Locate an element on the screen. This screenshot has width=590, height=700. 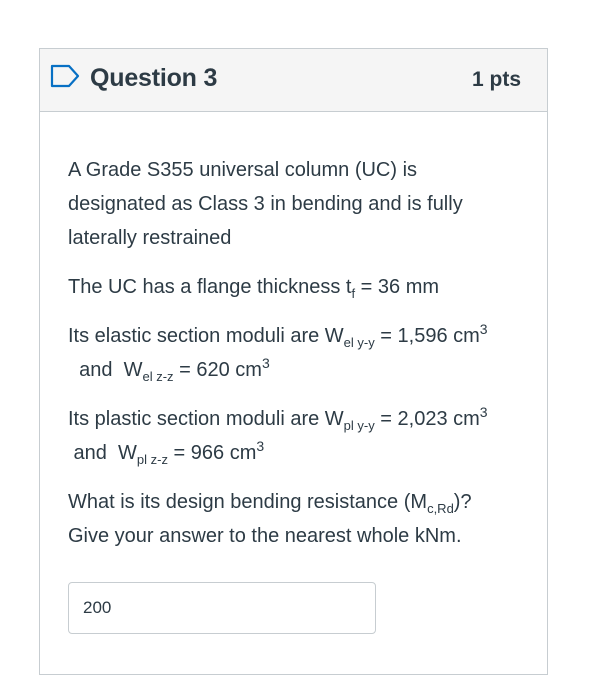
flag-outline-icon is located at coordinates (65, 76).